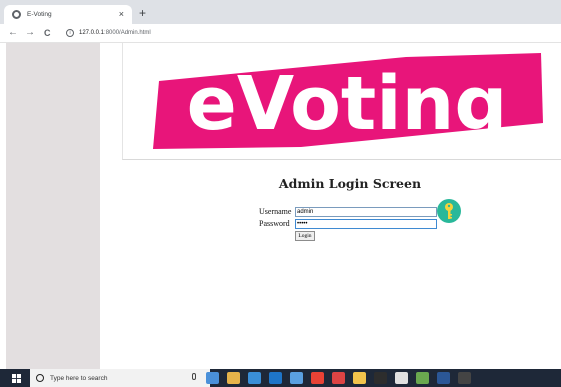 The width and height of the screenshot is (561, 387). Describe the element at coordinates (30, 33) in the screenshot. I see `forward-button: →` at that location.